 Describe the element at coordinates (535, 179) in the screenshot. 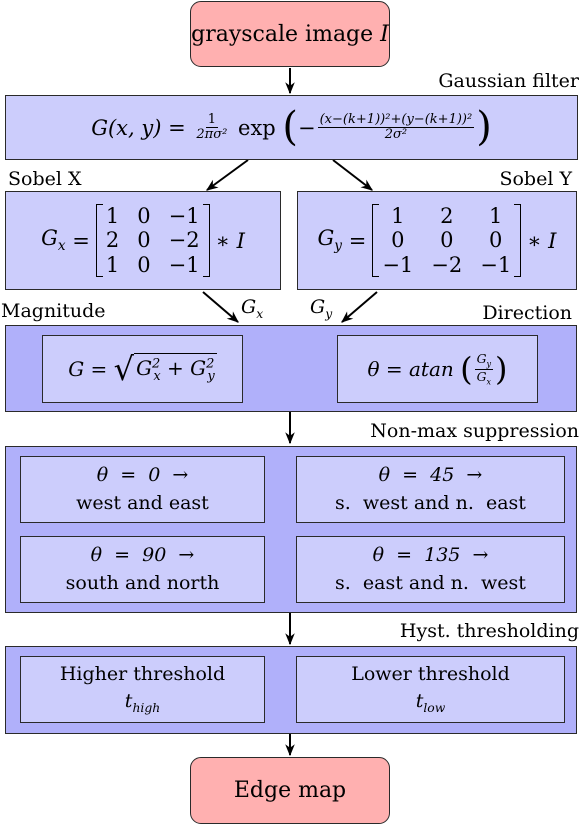

I see `sobel-y-label: Sobel Y` at that location.